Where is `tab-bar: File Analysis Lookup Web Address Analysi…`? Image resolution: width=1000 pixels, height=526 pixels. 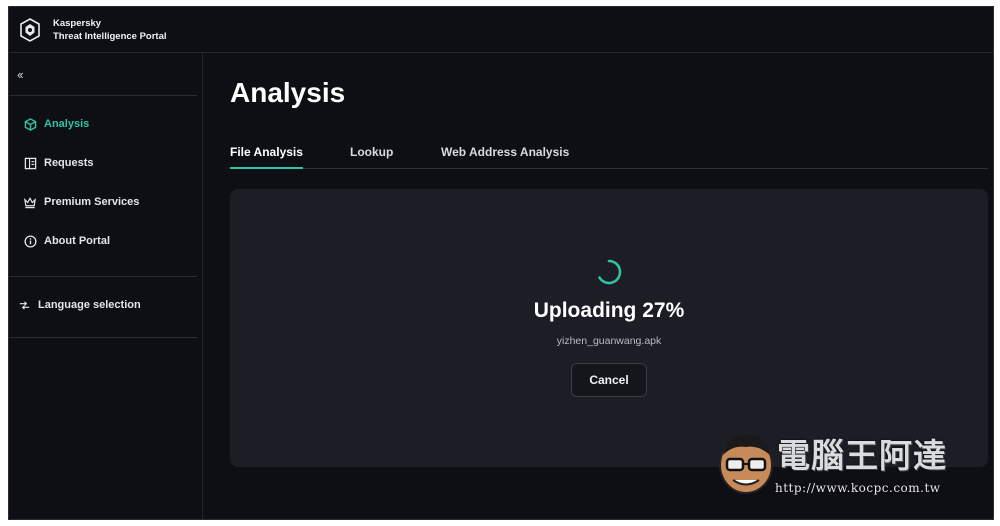 tab-bar: File Analysis Lookup Web Address Analysi… is located at coordinates (609, 155).